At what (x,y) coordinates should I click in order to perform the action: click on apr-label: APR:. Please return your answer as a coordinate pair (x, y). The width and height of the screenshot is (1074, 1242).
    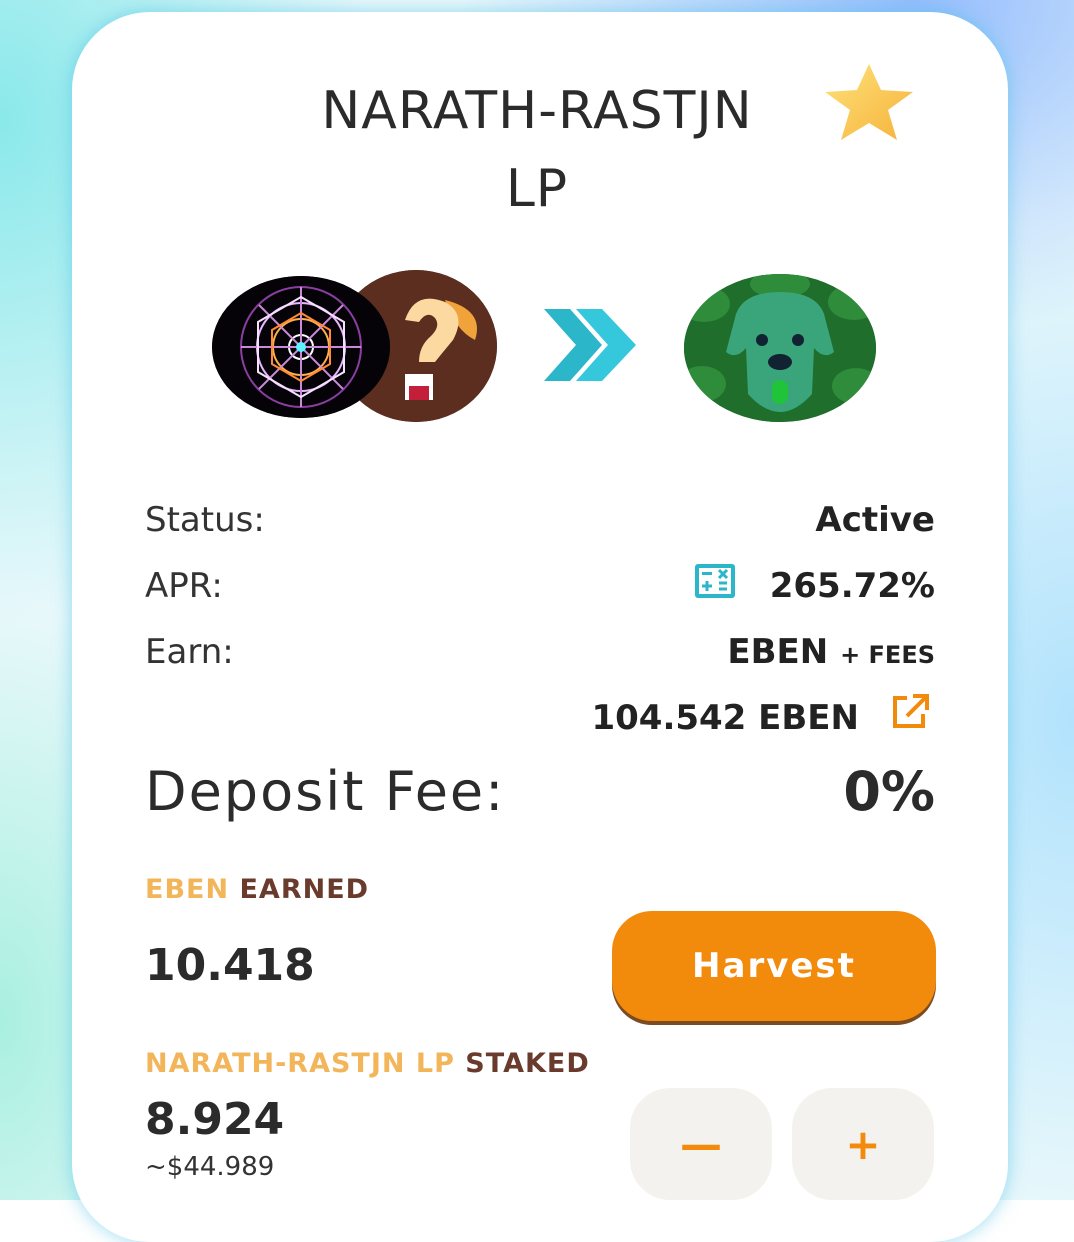
    Looking at the image, I should click on (184, 586).